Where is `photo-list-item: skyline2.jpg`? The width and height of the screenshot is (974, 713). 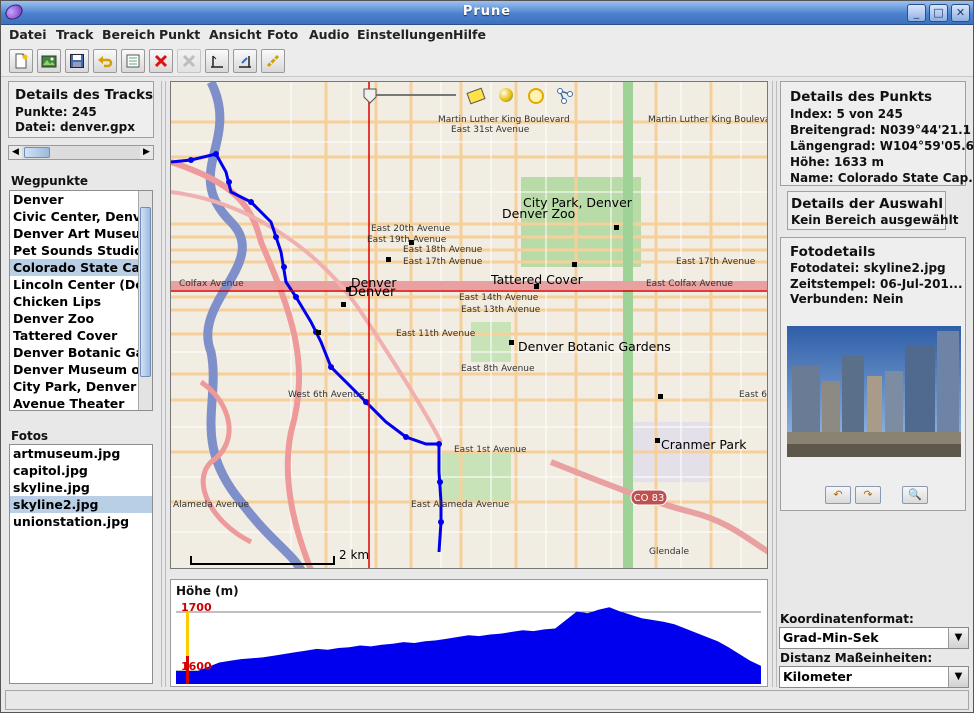
photo-list-item: skyline2.jpg is located at coordinates (81, 504).